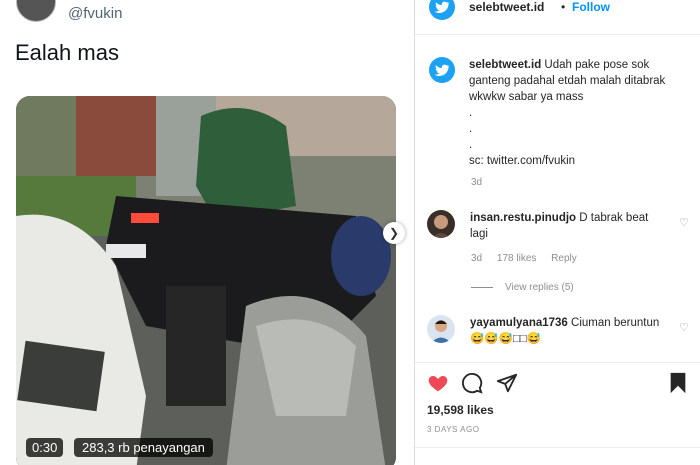  I want to click on caption-age: 3d, so click(477, 182).